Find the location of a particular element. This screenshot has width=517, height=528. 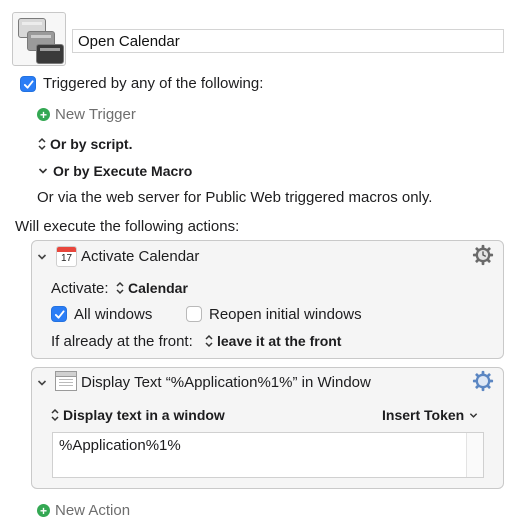

by-execute-macro-toggle: Or by Execute Macro is located at coordinates (115, 171).